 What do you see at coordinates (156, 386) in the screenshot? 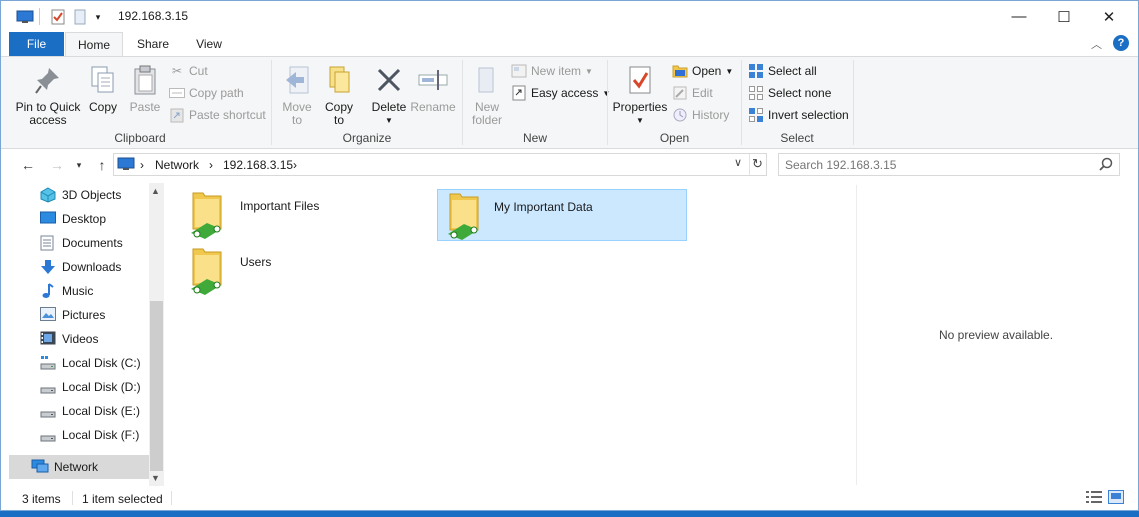
I see `sidebar-scrollbar-thumb` at bounding box center [156, 386].